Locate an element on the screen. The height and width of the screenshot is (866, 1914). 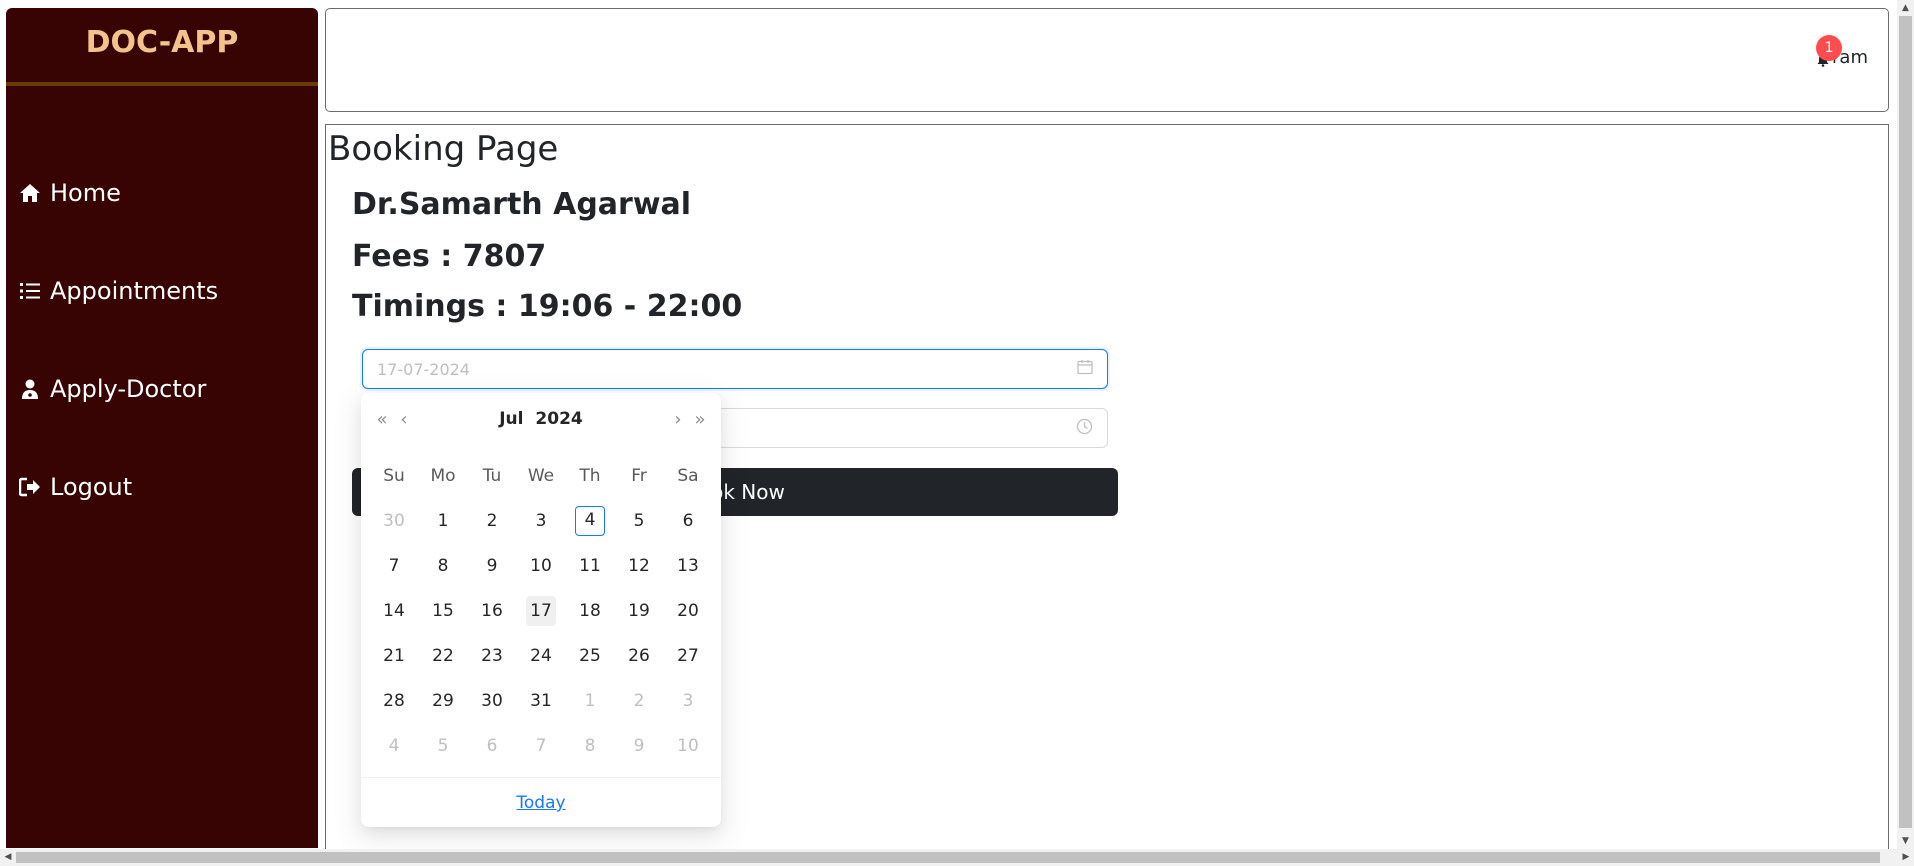
calendar-day-cell: 24 is located at coordinates (541, 656).